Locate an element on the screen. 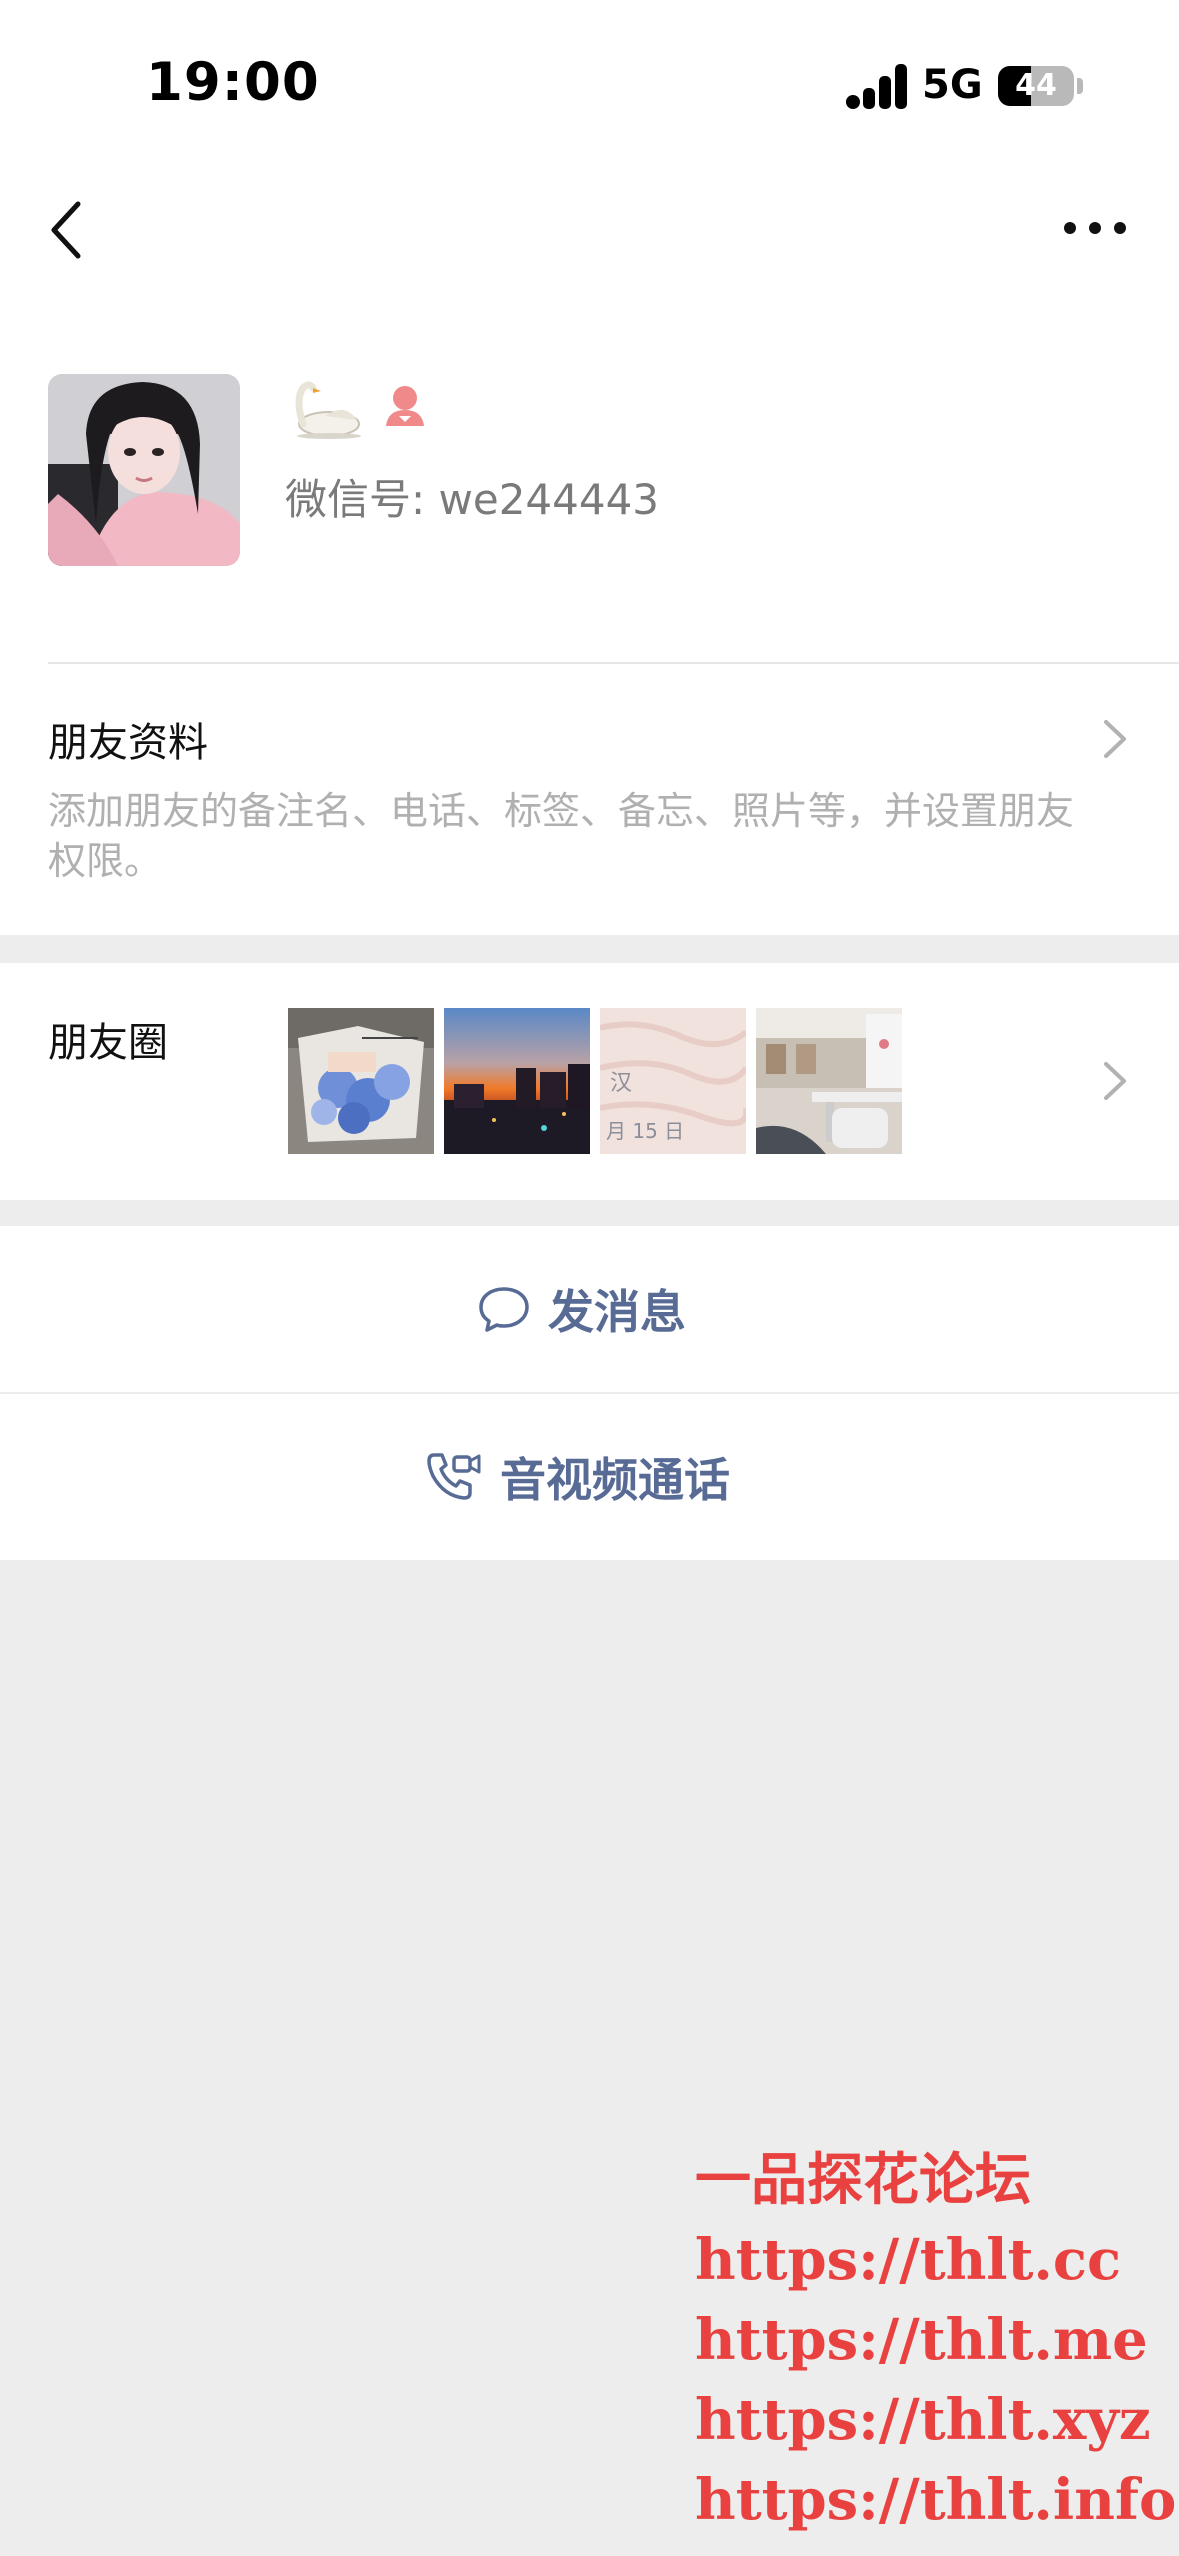 The width and height of the screenshot is (1179, 2556). send-message-label: 发消息 is located at coordinates (617, 1312).